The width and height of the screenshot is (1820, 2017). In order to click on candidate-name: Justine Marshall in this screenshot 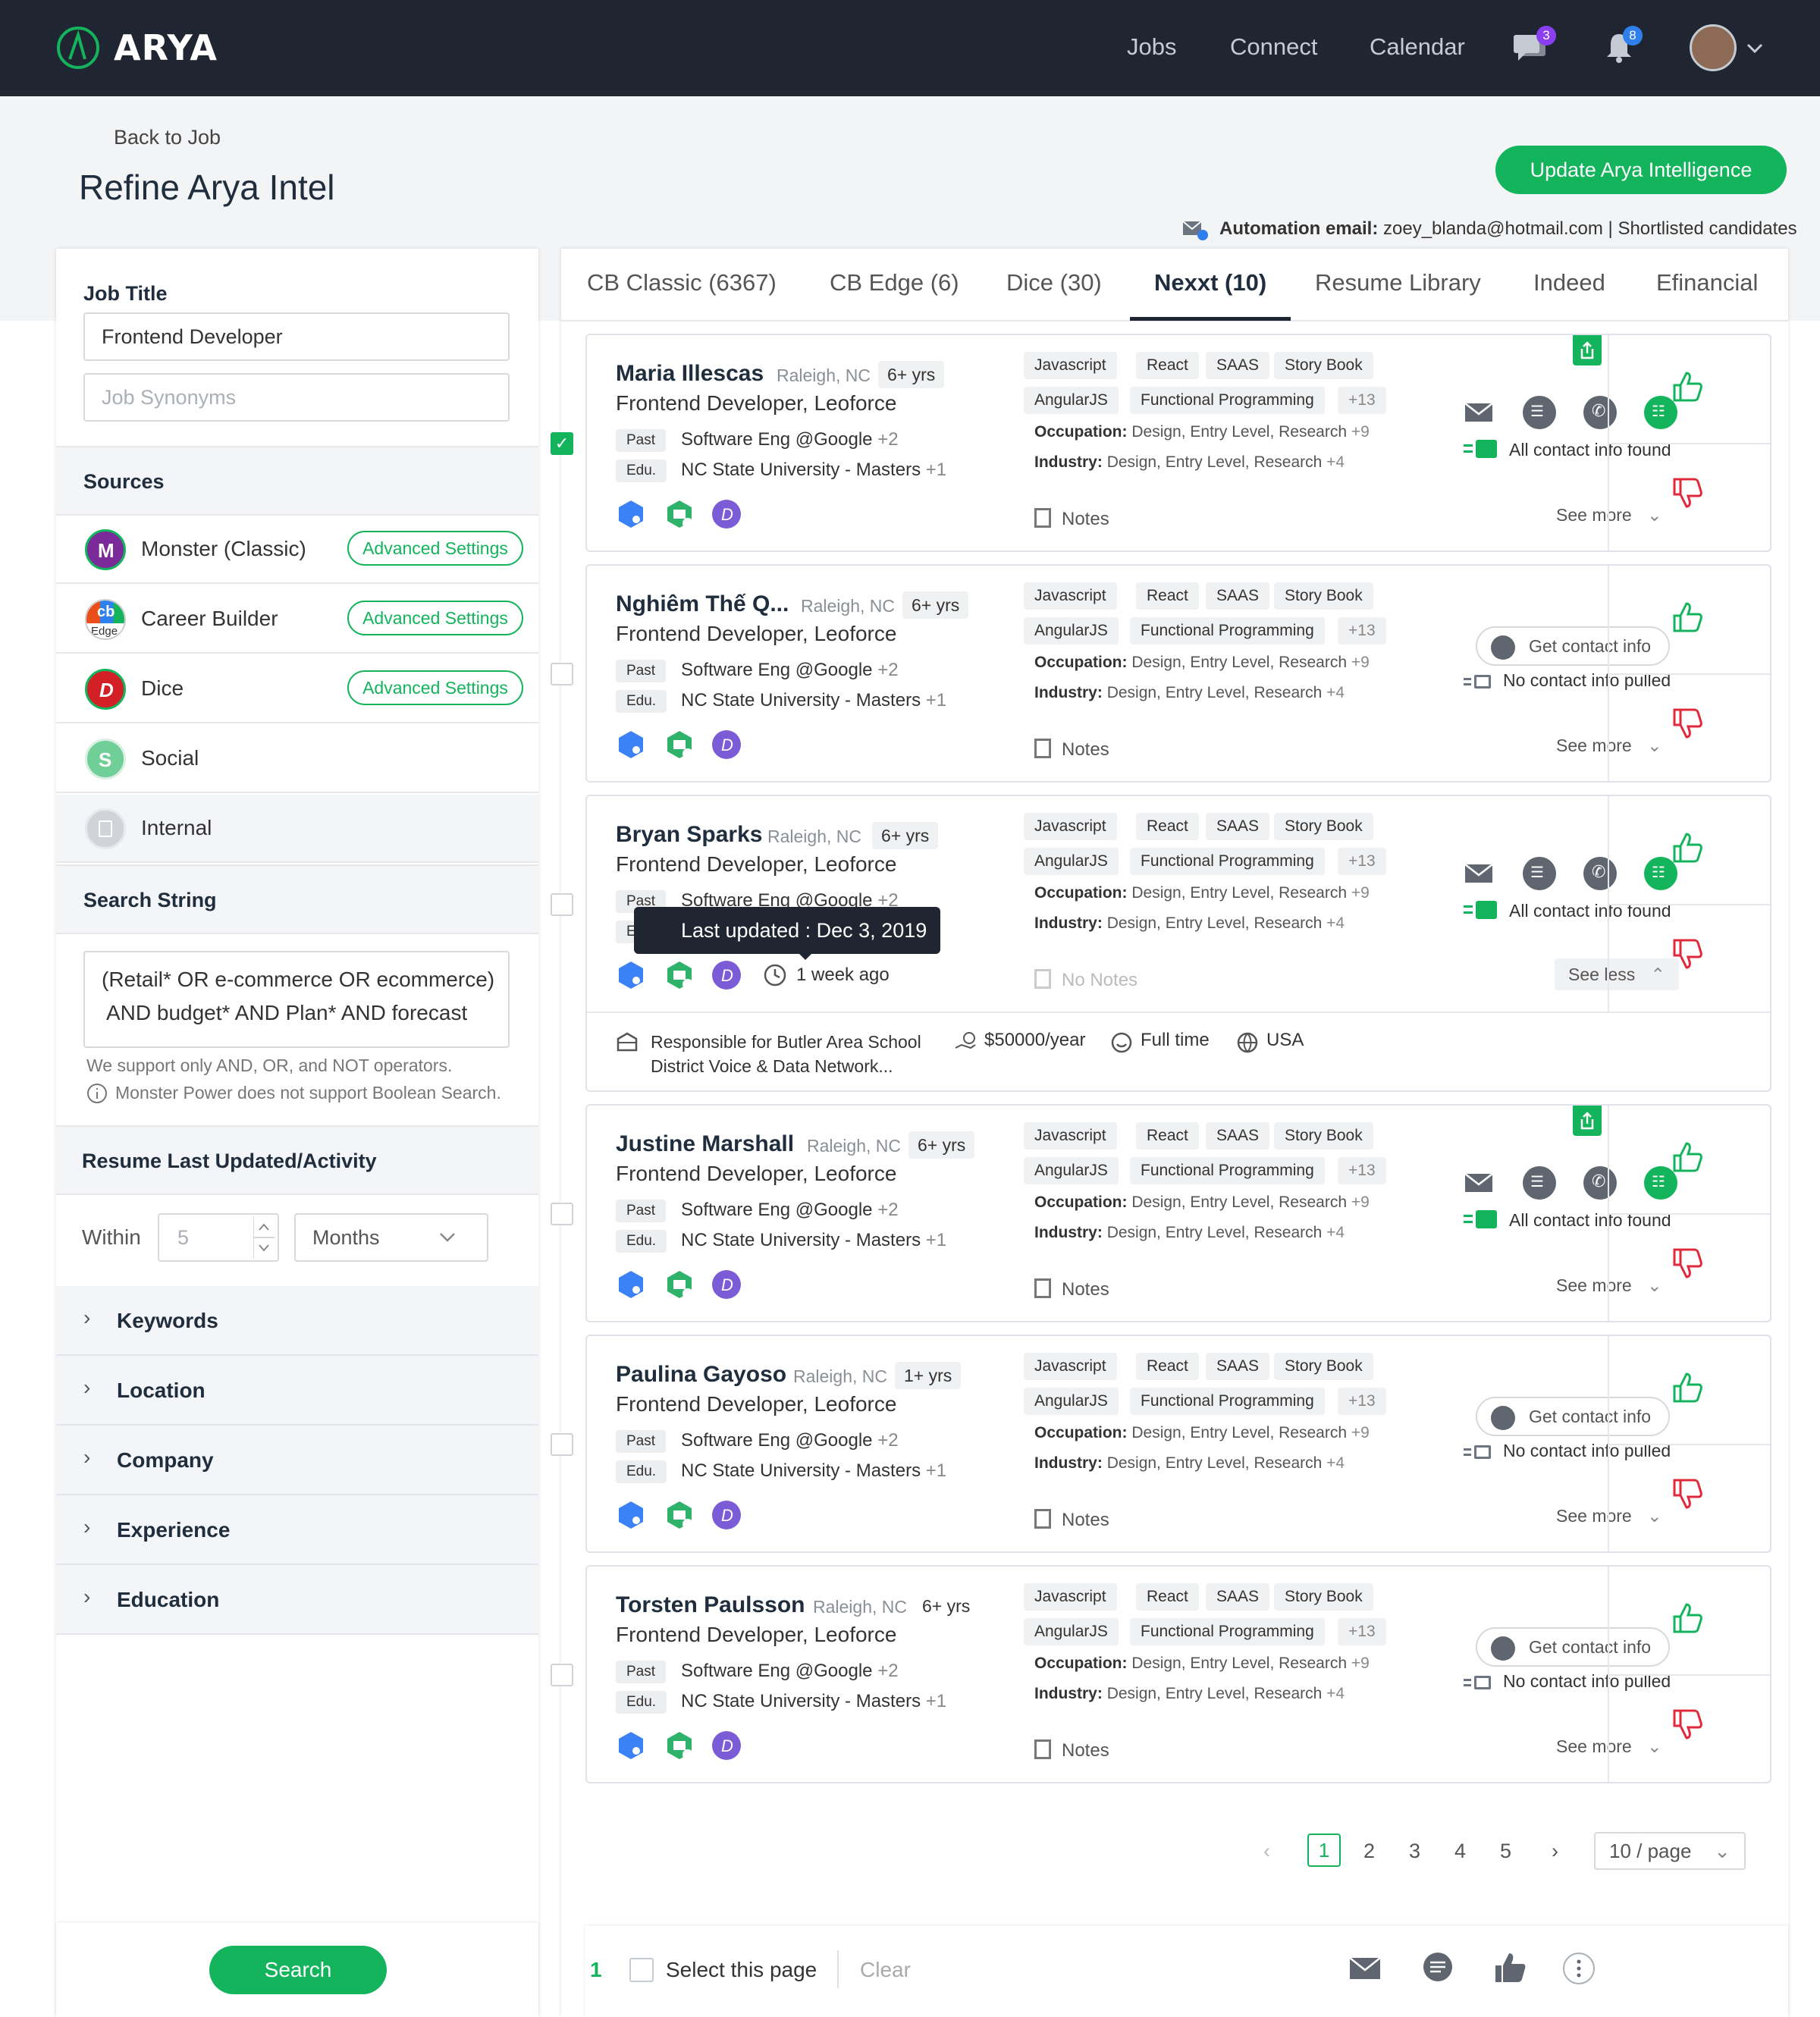, I will do `click(705, 1144)`.